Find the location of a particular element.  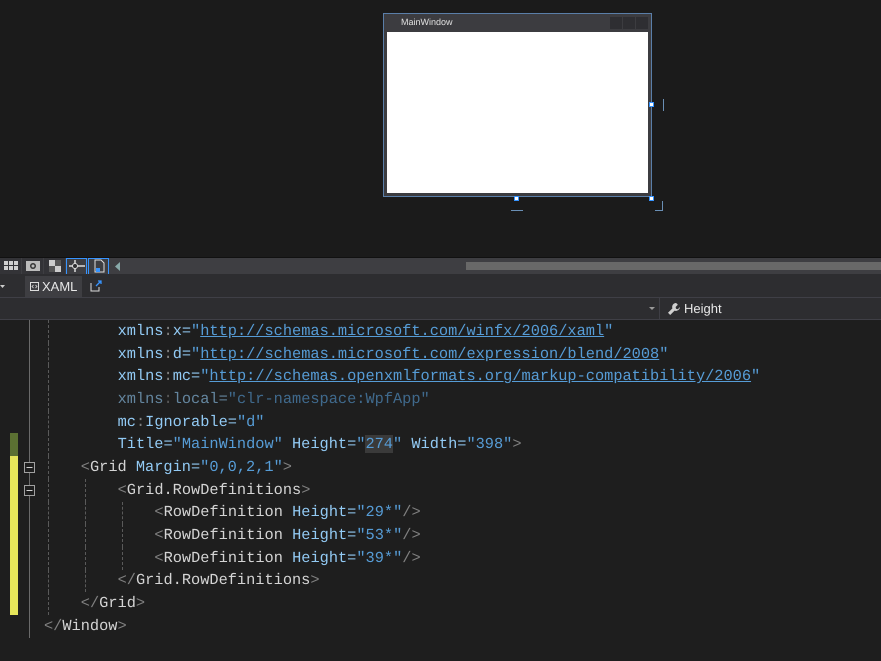

code-line: xmlns:mc="http://schemas.openxmlformats.org/markup-compatibility/2006" is located at coordinates (439, 377).